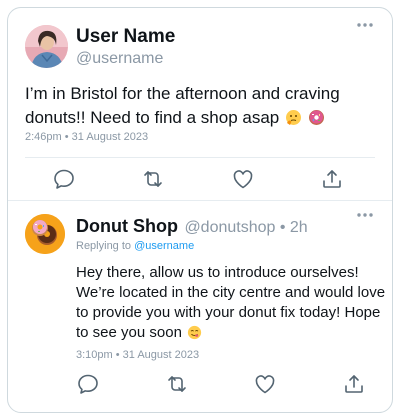  I want to click on thread-divider, so click(200, 200).